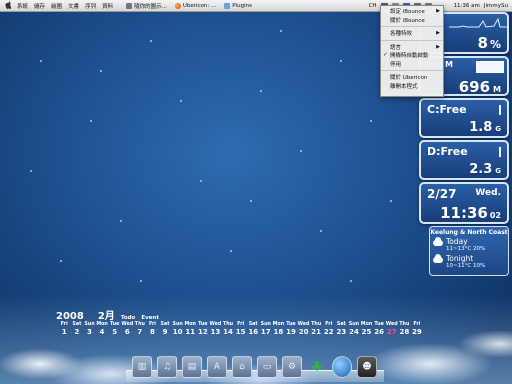  Describe the element at coordinates (253, 332) in the screenshot. I see `calendar-day-number: 16` at that location.